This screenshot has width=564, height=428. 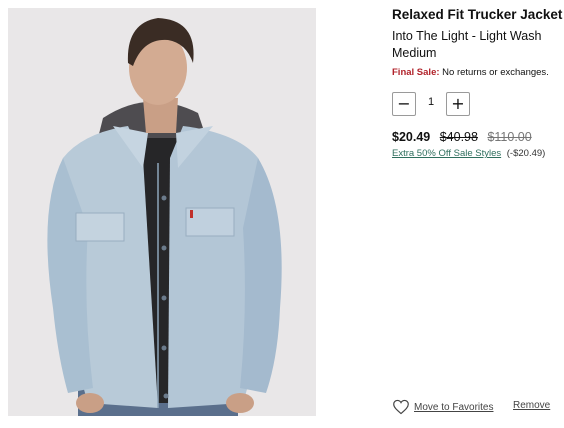 What do you see at coordinates (526, 153) in the screenshot?
I see `promo-amount: (-$20.49)` at bounding box center [526, 153].